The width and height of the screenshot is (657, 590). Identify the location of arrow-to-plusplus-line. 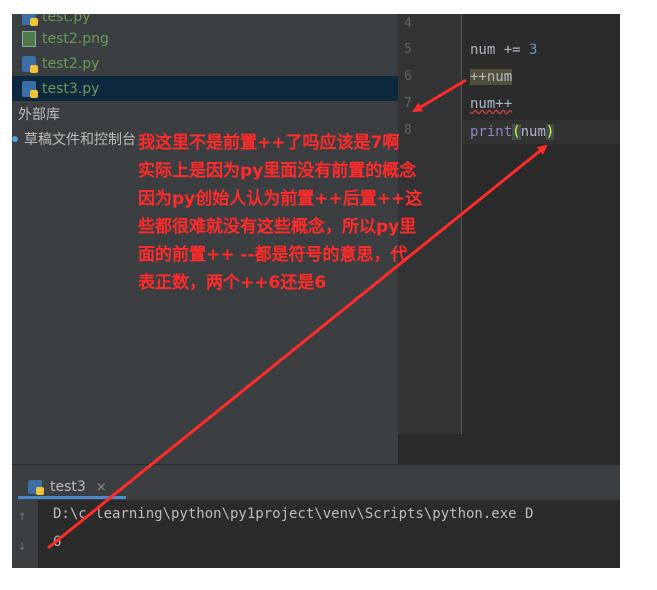
(439, 95).